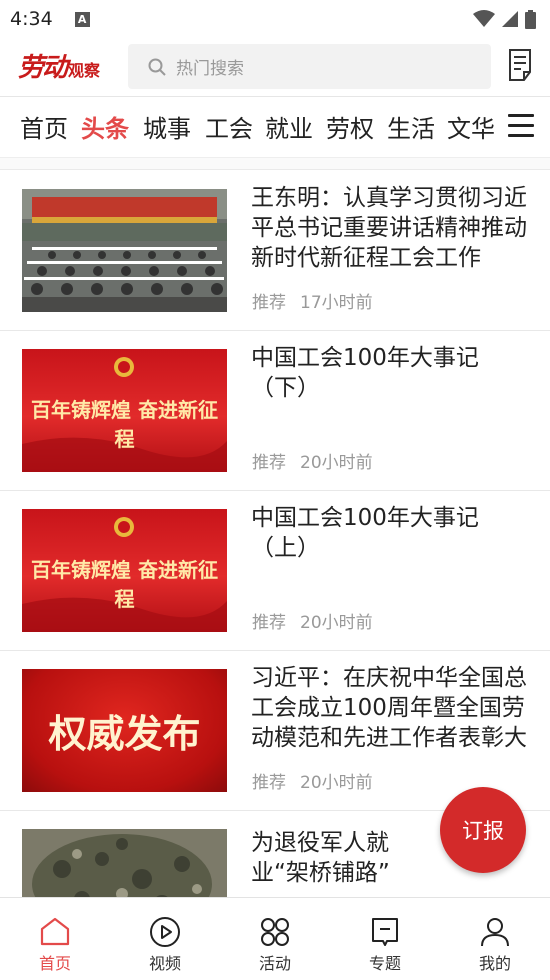 This screenshot has width=550, height=980. Describe the element at coordinates (510, 19) in the screenshot. I see `signal-icon` at that location.